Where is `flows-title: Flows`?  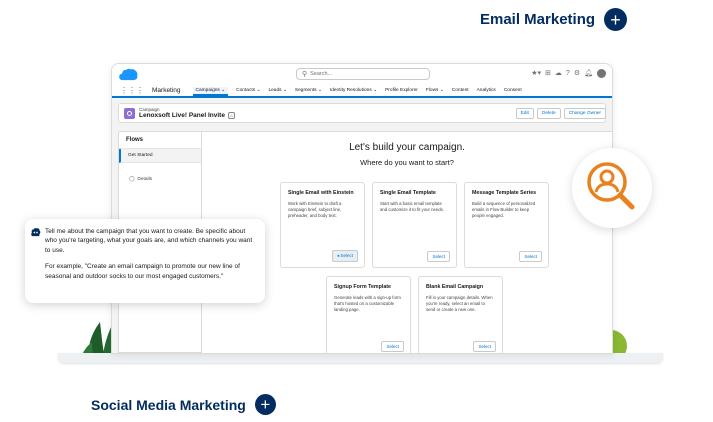
flows-title: Flows is located at coordinates (160, 140).